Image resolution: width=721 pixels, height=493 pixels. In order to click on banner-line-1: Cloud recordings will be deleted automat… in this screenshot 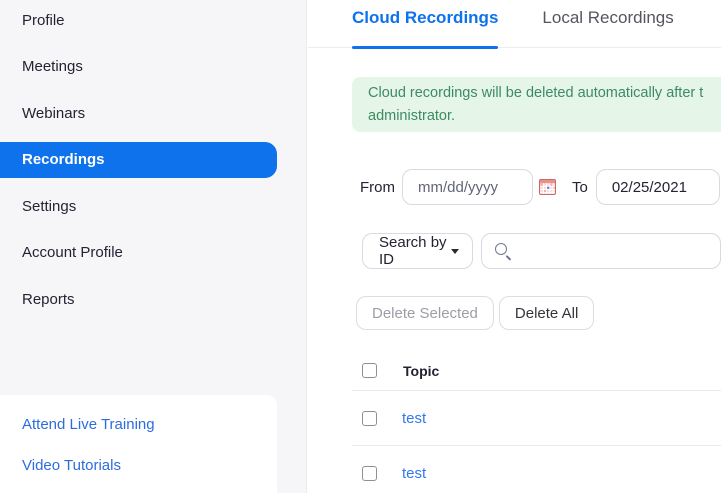, I will do `click(536, 93)`.